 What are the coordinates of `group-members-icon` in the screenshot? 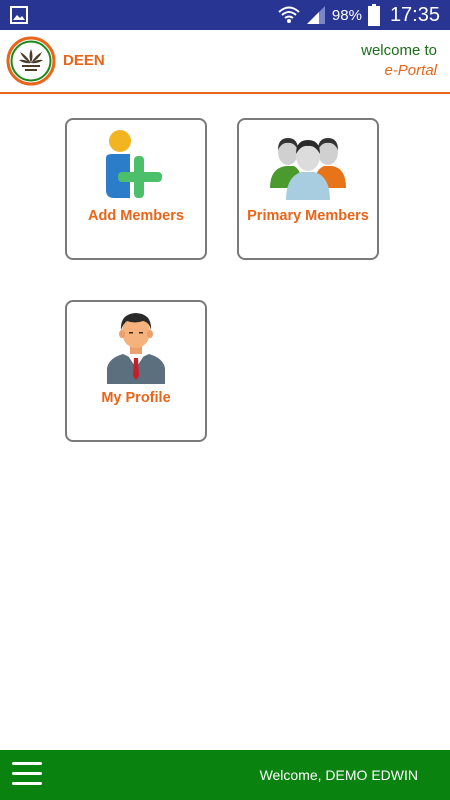 It's located at (308, 169).